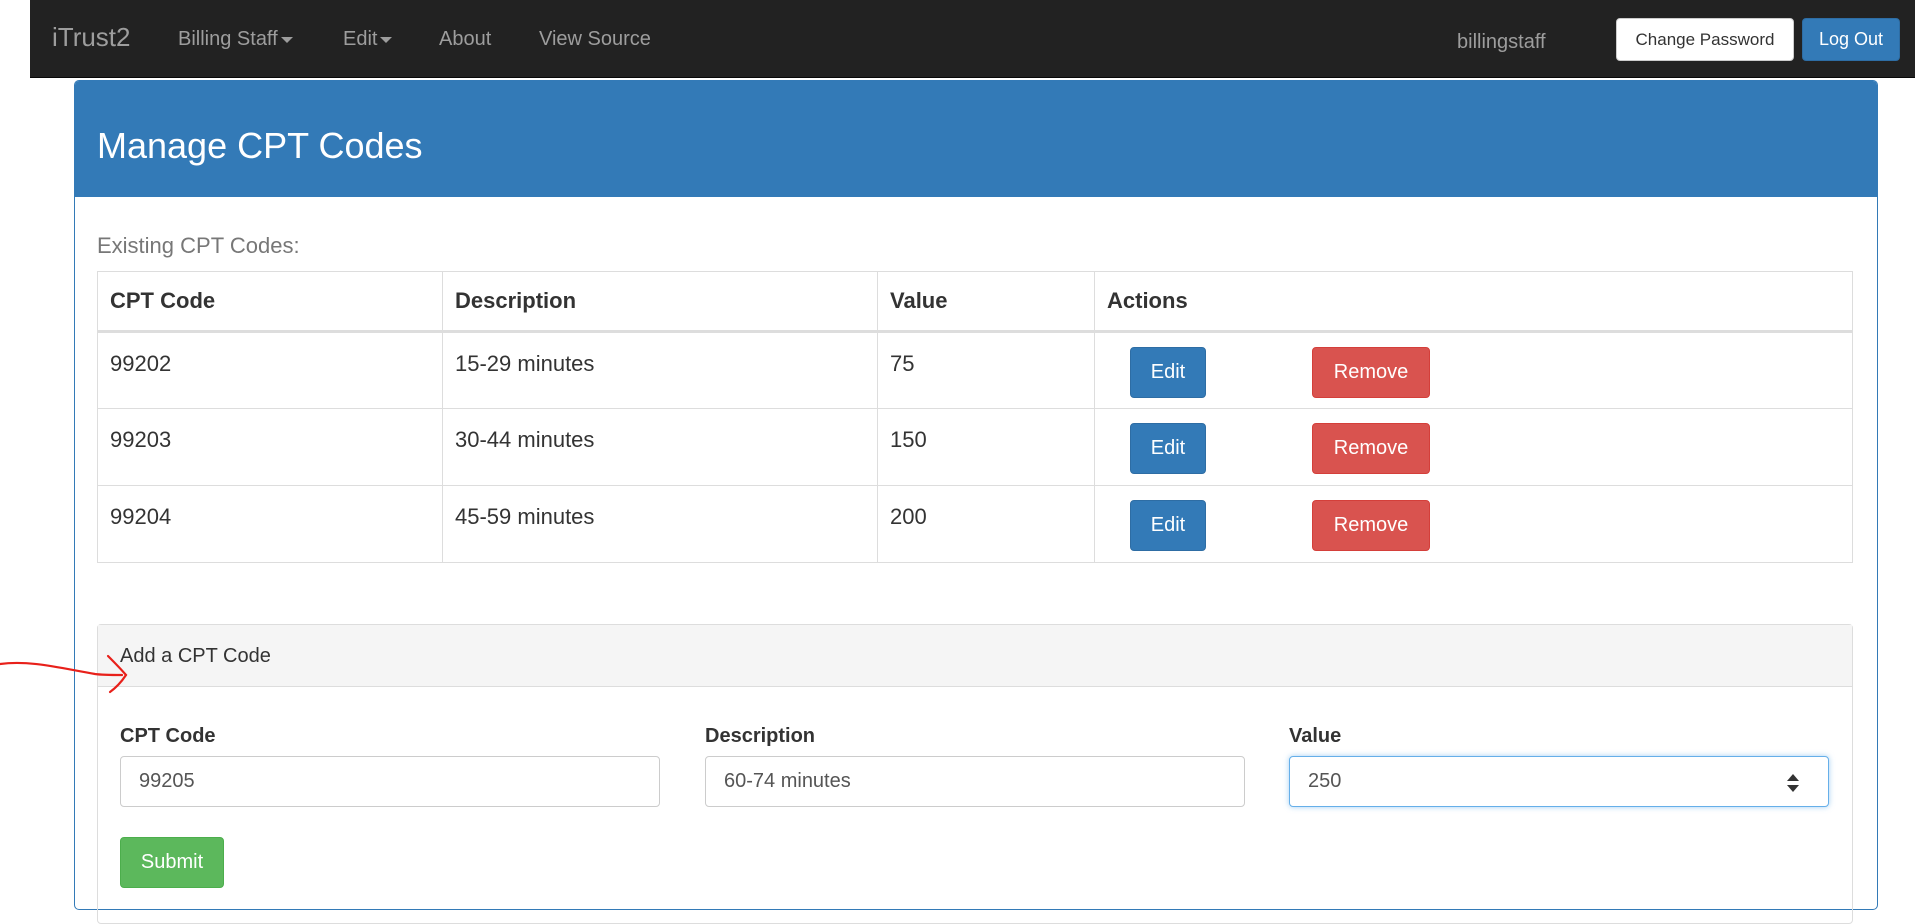 The height and width of the screenshot is (924, 1915). Describe the element at coordinates (1851, 39) in the screenshot. I see `logout-button: Log Out` at that location.